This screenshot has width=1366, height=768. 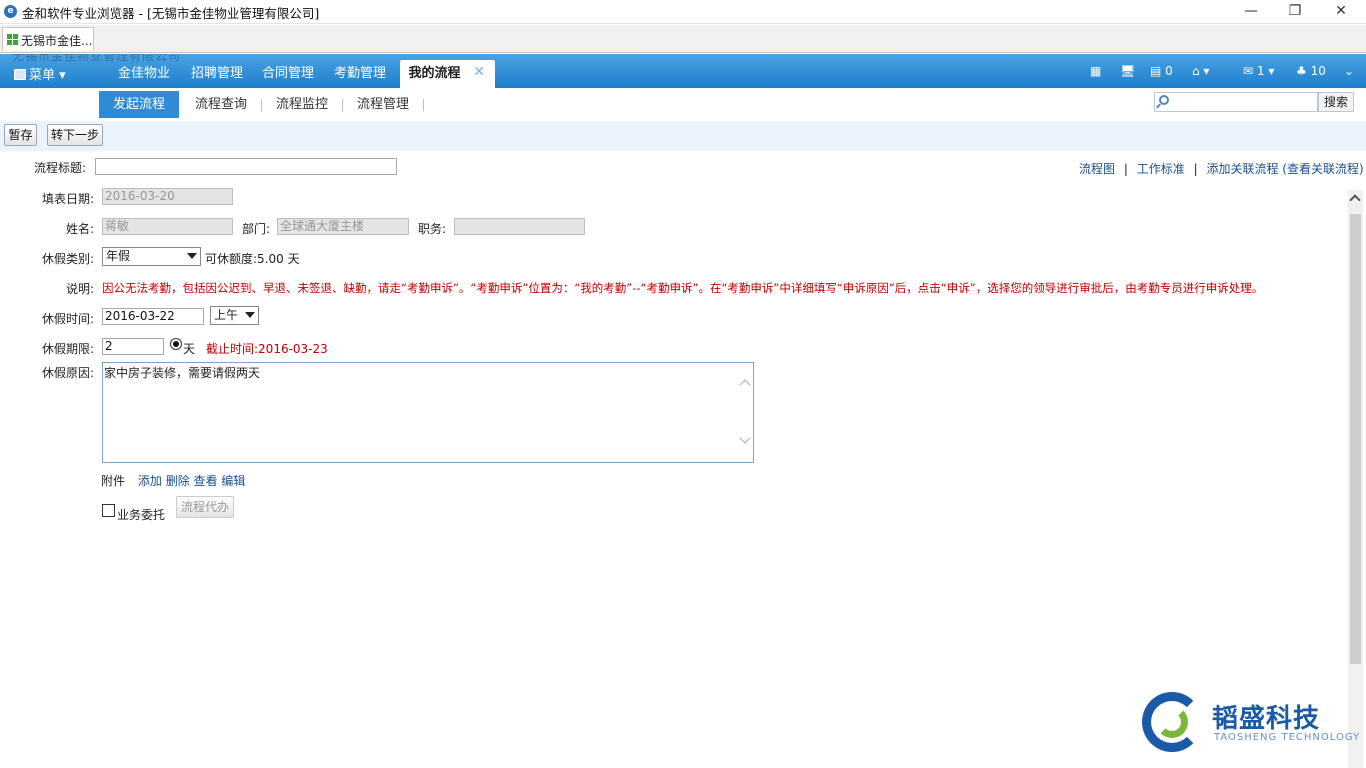 I want to click on doc-count: 0, so click(x=1169, y=71).